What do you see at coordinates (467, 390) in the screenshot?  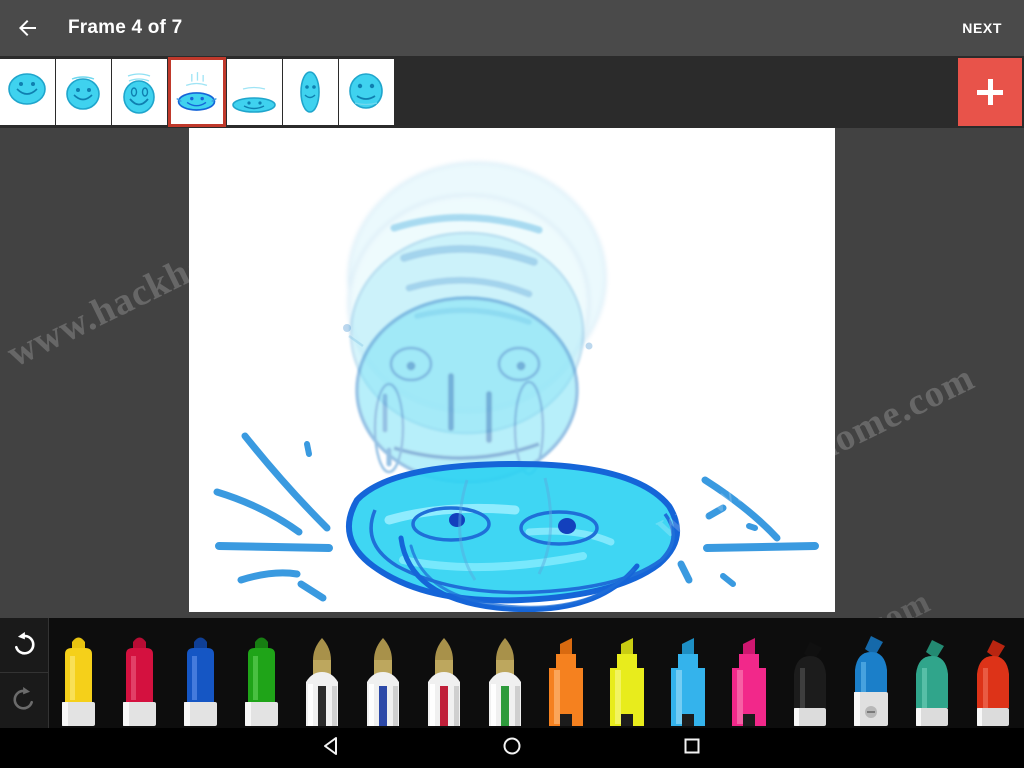 I see `onion-skin-ghost-near` at bounding box center [467, 390].